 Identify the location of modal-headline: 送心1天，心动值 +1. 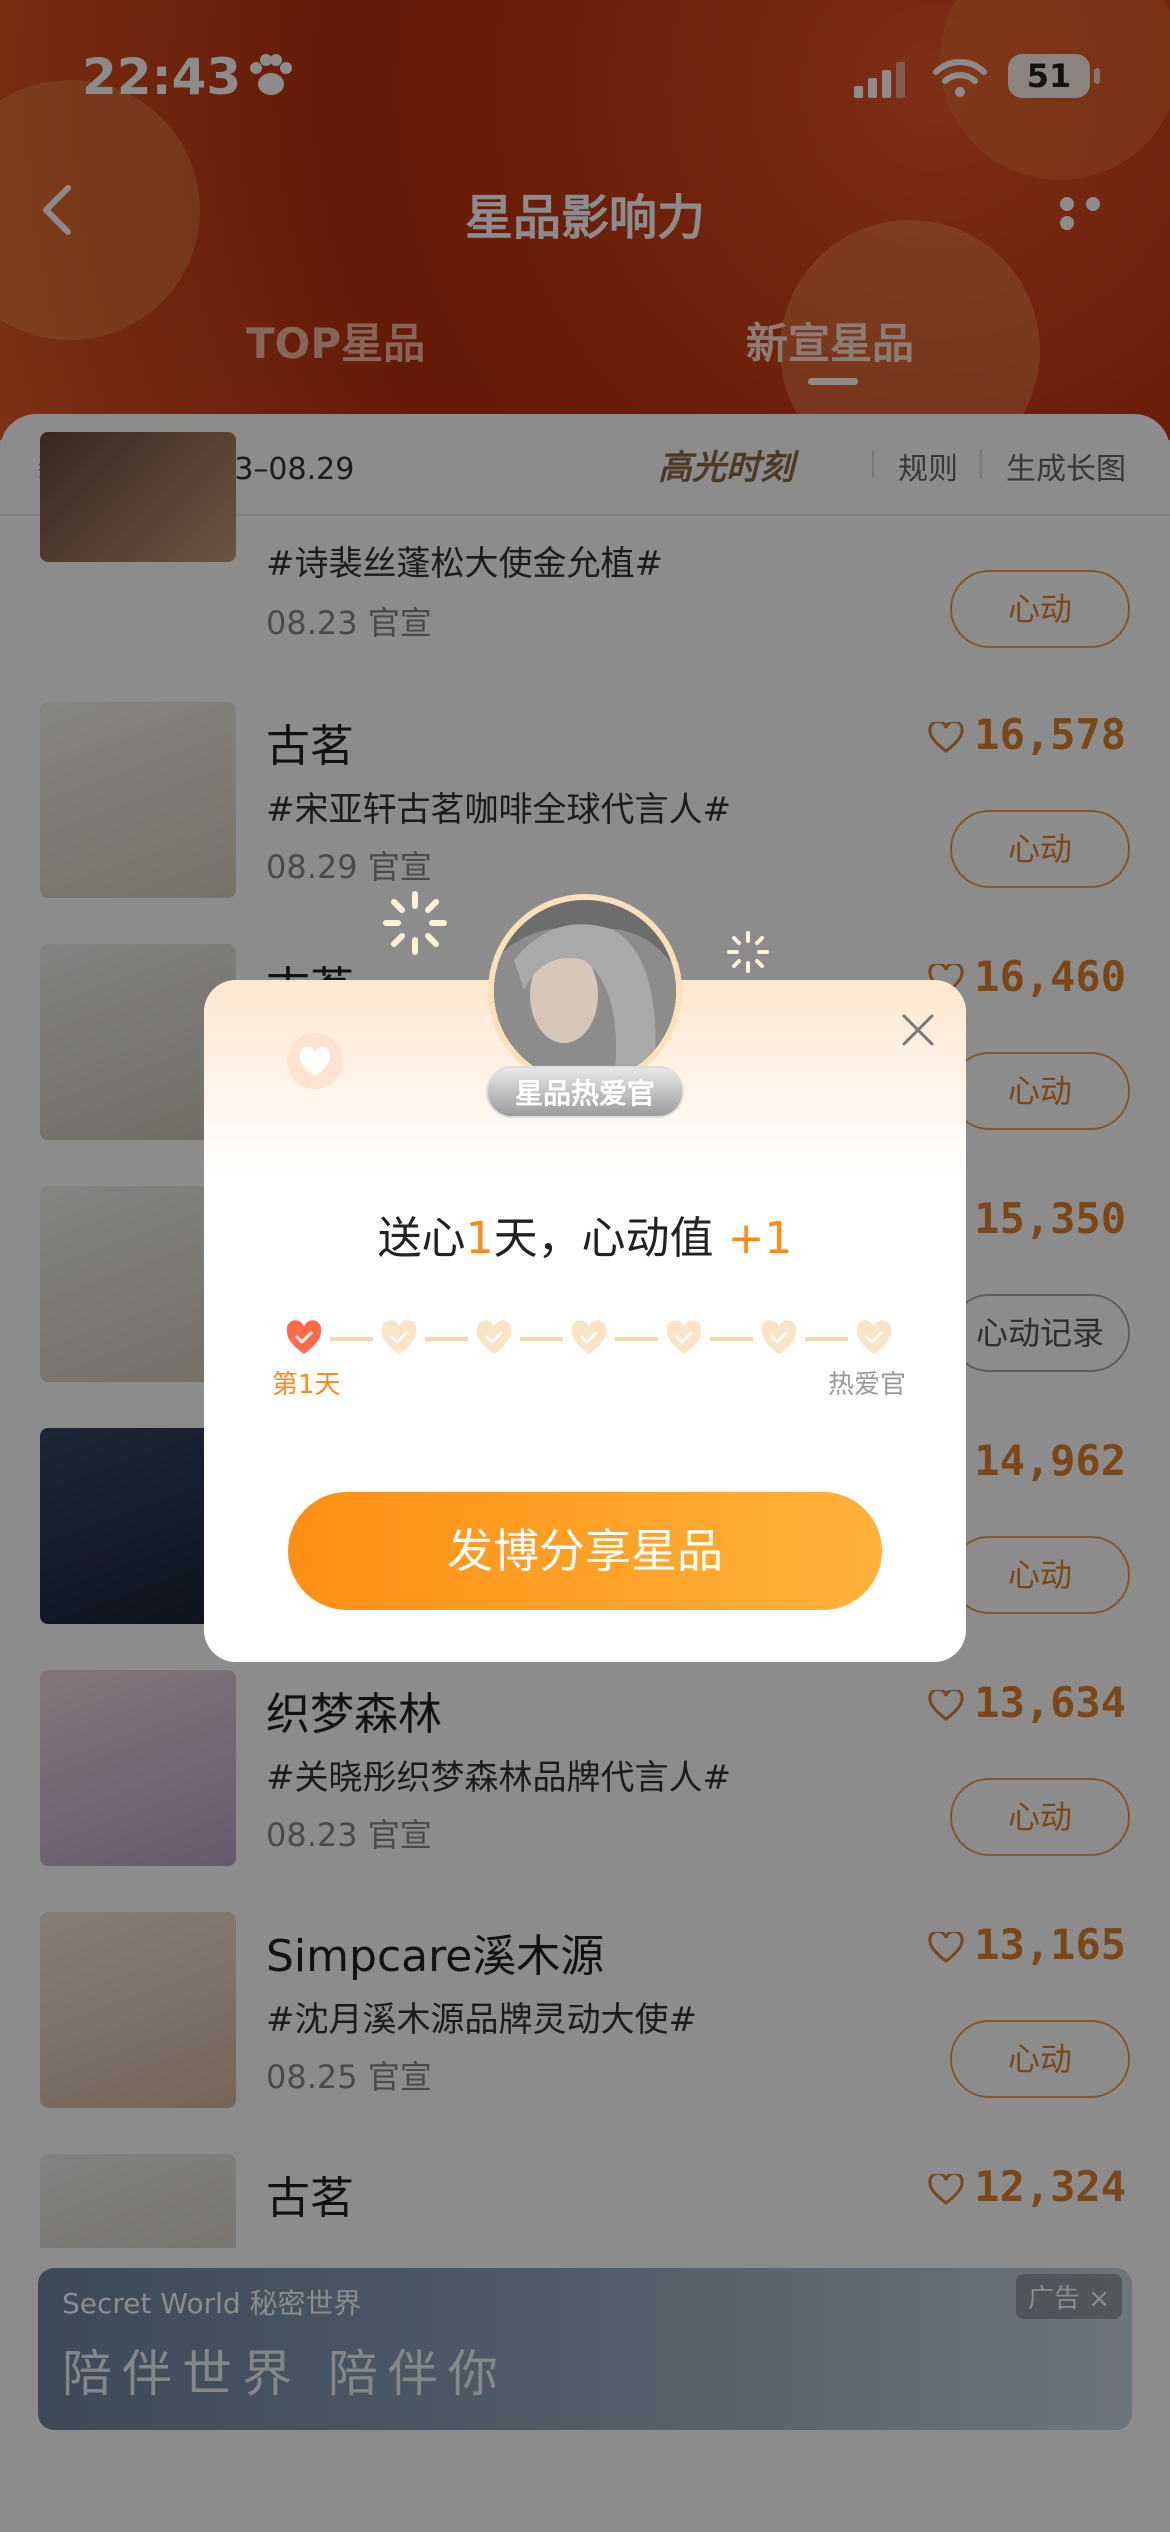
(585, 1234).